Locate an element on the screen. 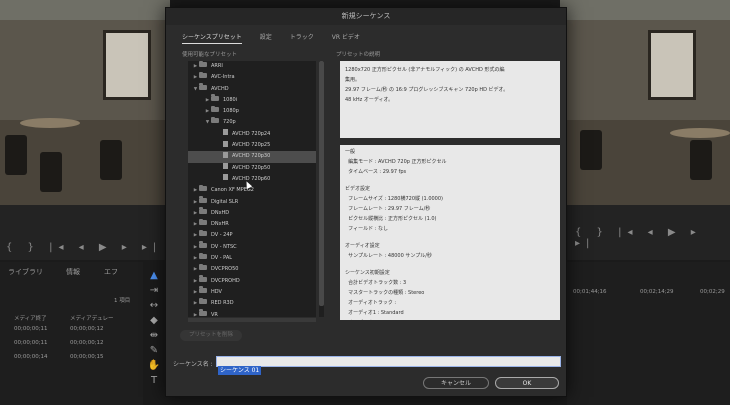 This screenshot has height=405, width=730. selection-tool-icon: ▲ is located at coordinates (154, 277).